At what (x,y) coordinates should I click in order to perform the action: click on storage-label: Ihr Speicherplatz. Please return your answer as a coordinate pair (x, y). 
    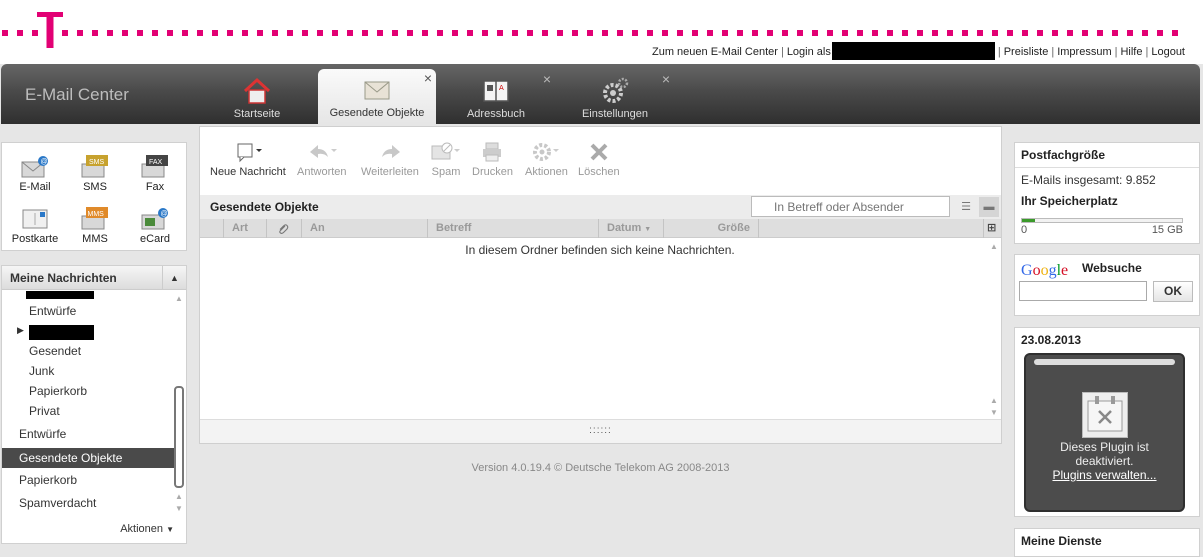
    Looking at the image, I should click on (1069, 201).